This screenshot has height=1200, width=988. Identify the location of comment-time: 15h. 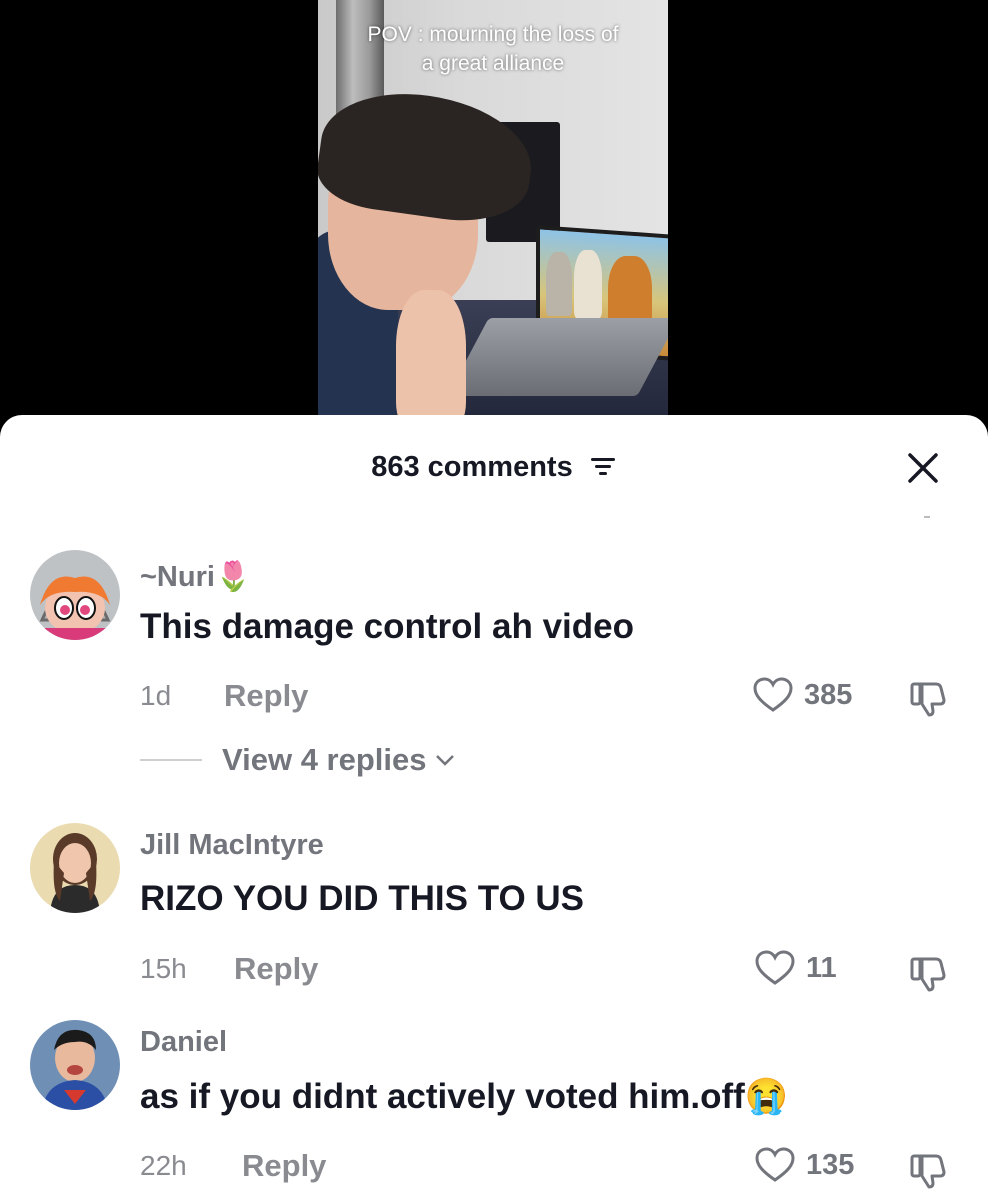
(163, 968).